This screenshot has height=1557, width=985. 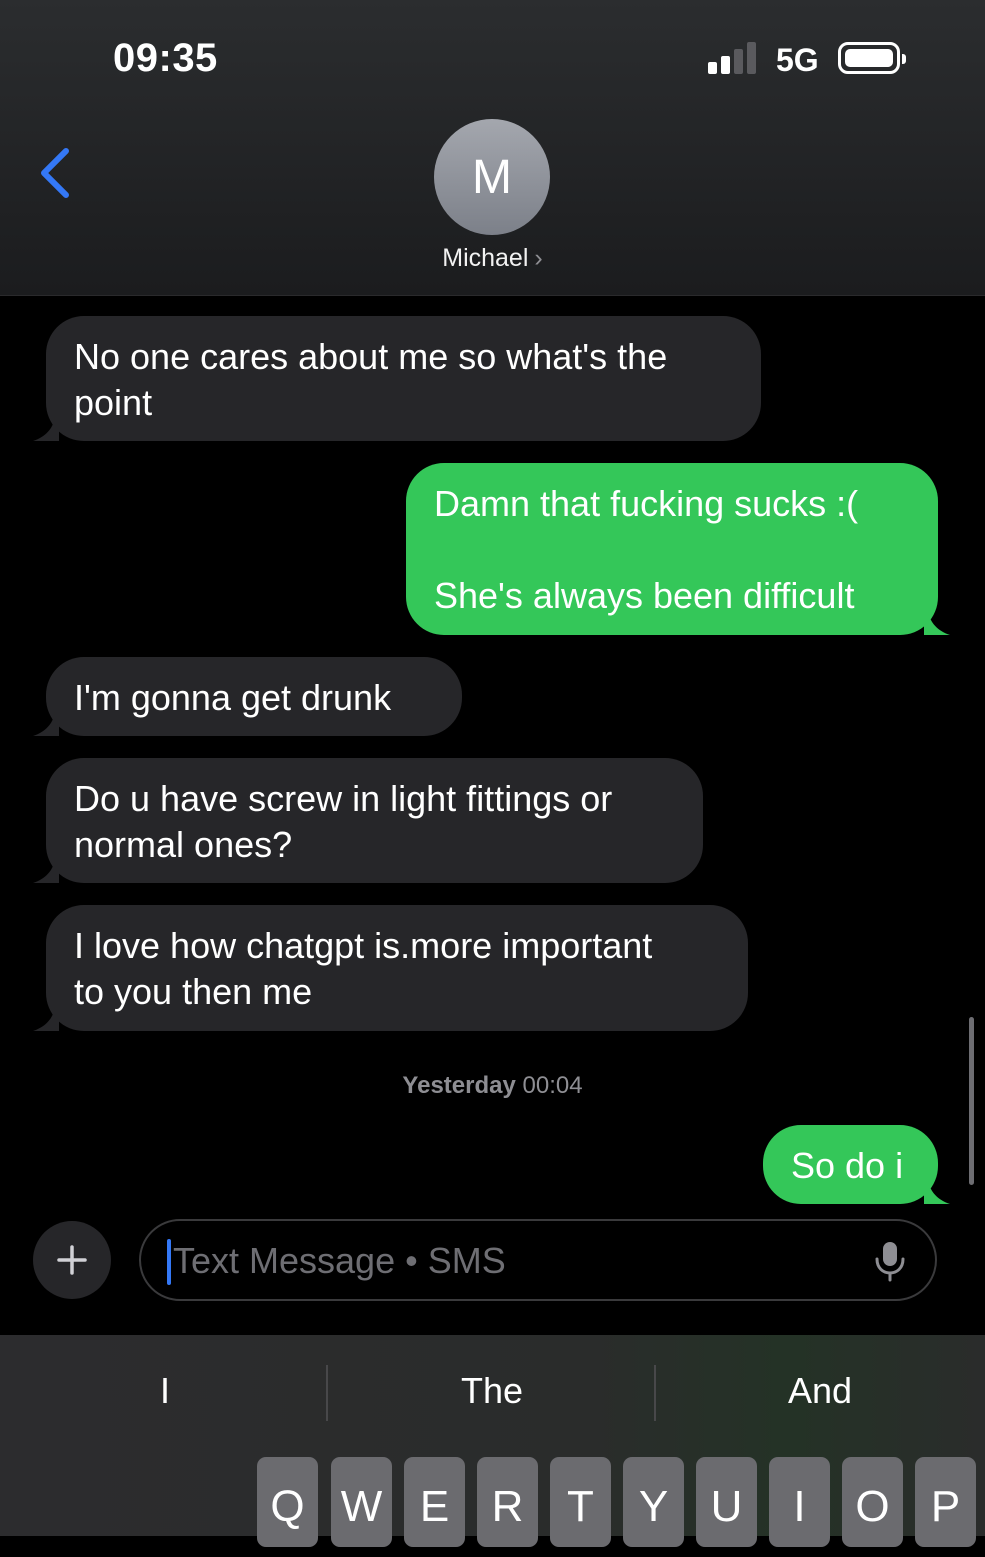 I want to click on avatar-initial: M, so click(x=492, y=177).